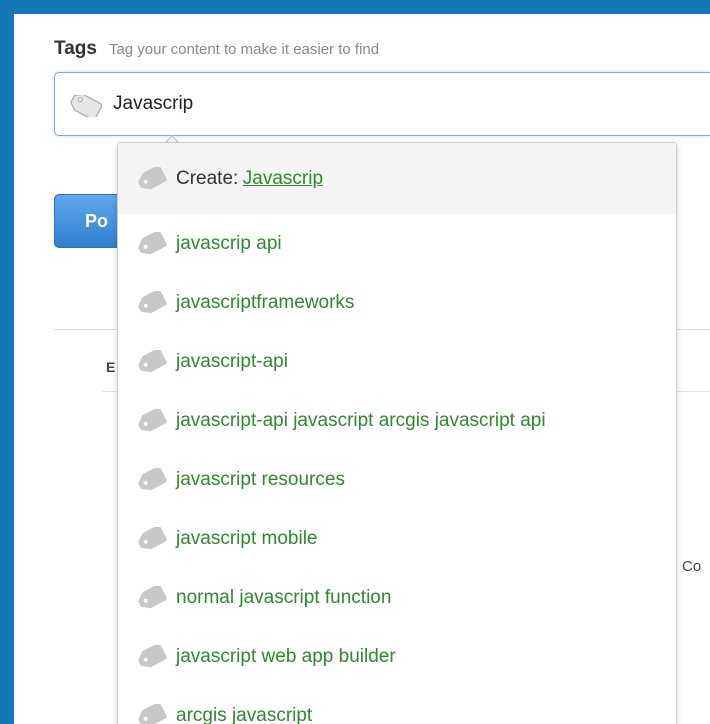  Describe the element at coordinates (397, 361) in the screenshot. I see `suggestion-item: javascript-api` at that location.